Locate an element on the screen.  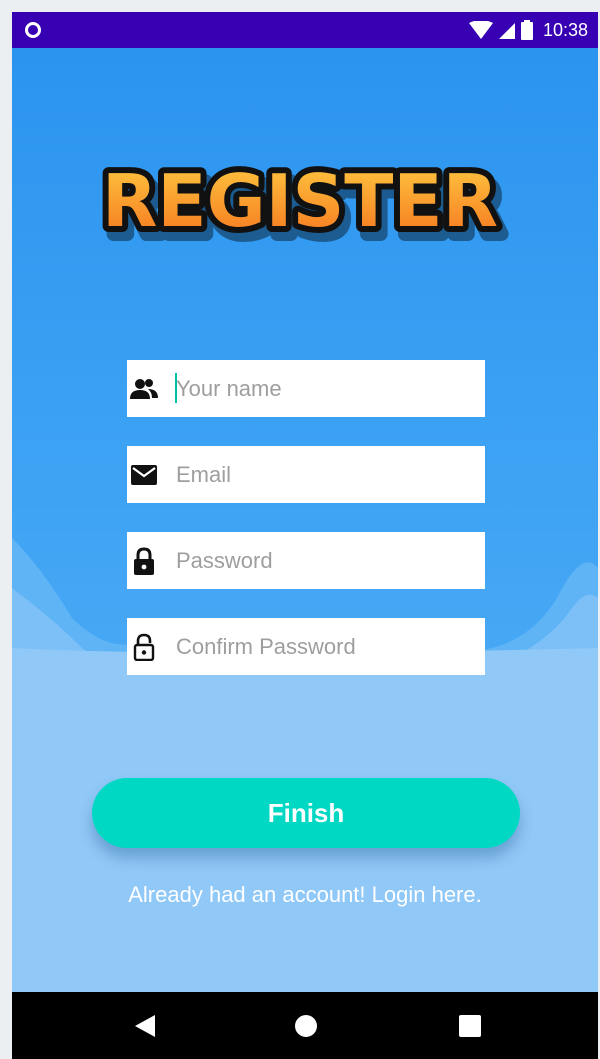
status-time: 10:38 is located at coordinates (565, 29).